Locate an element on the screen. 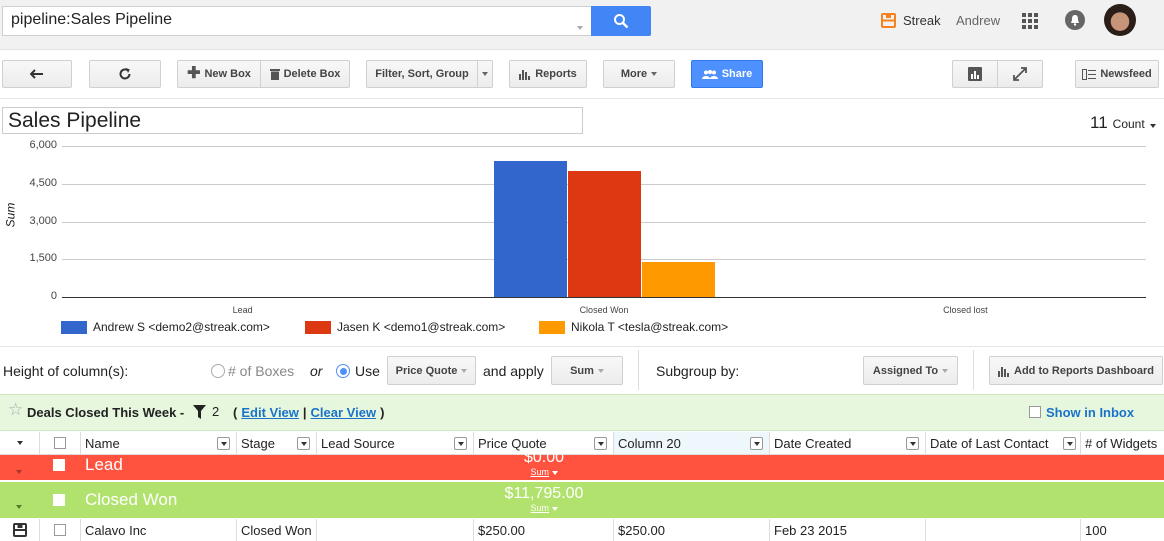  avatar is located at coordinates (1120, 20).